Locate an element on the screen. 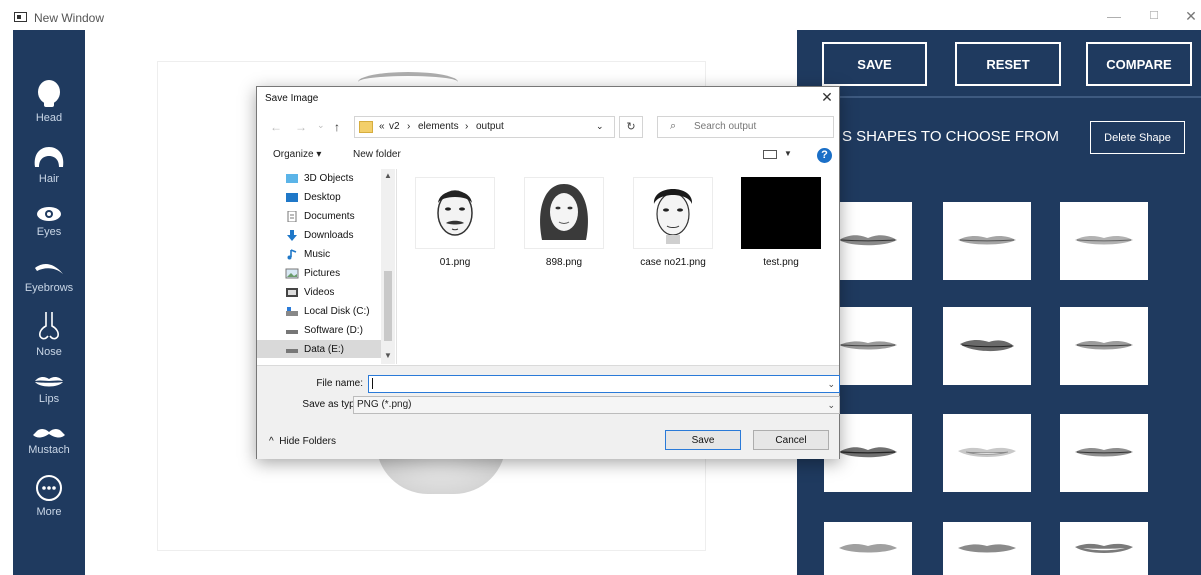 The image size is (1201, 575). compare-button: COMPARE is located at coordinates (1139, 64).